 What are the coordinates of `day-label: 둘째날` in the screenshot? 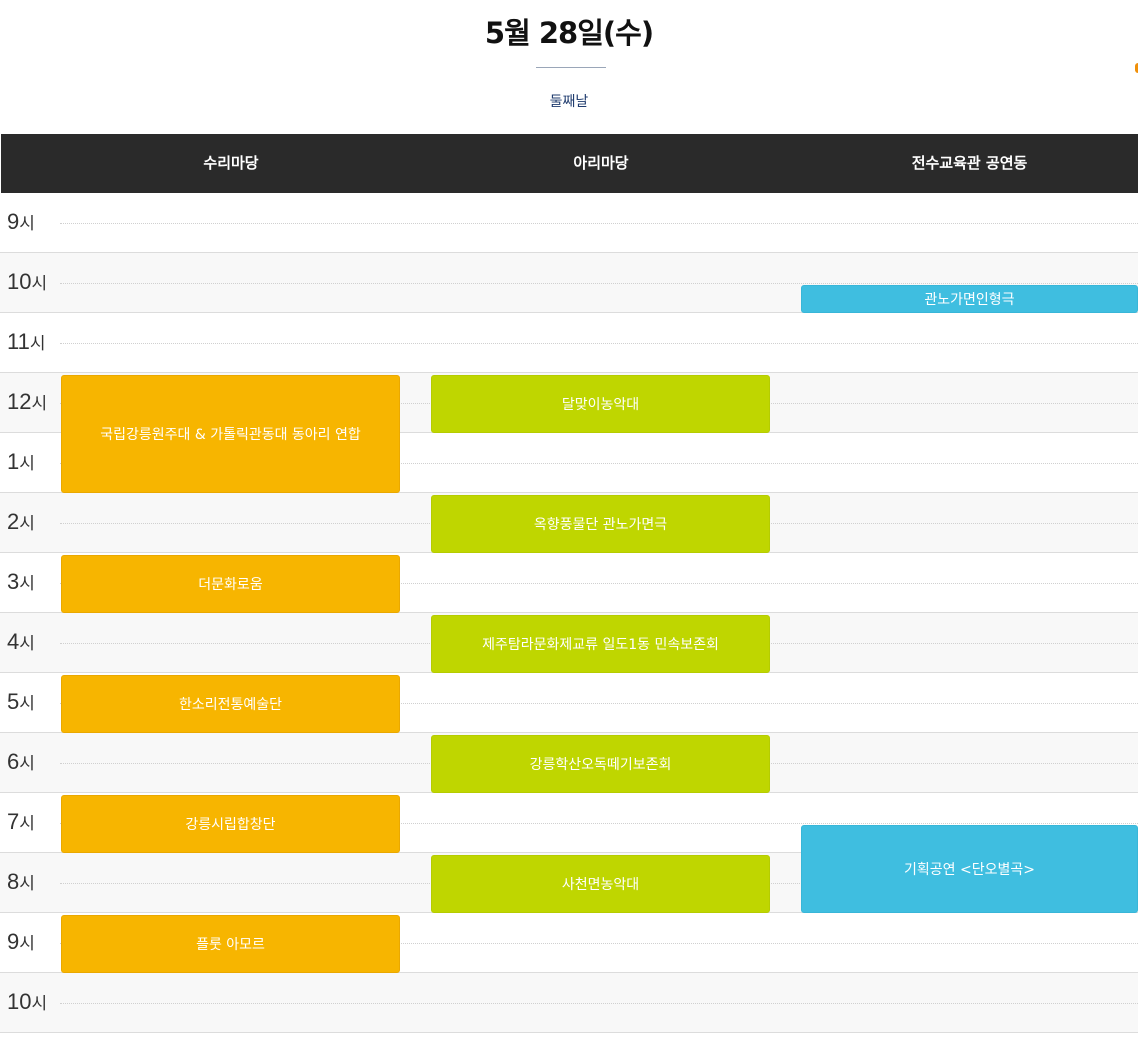 It's located at (569, 102).